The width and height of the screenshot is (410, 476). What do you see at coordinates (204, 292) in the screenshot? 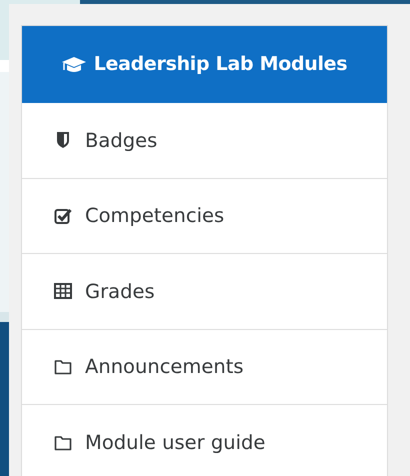
I see `menu-item: Grades` at bounding box center [204, 292].